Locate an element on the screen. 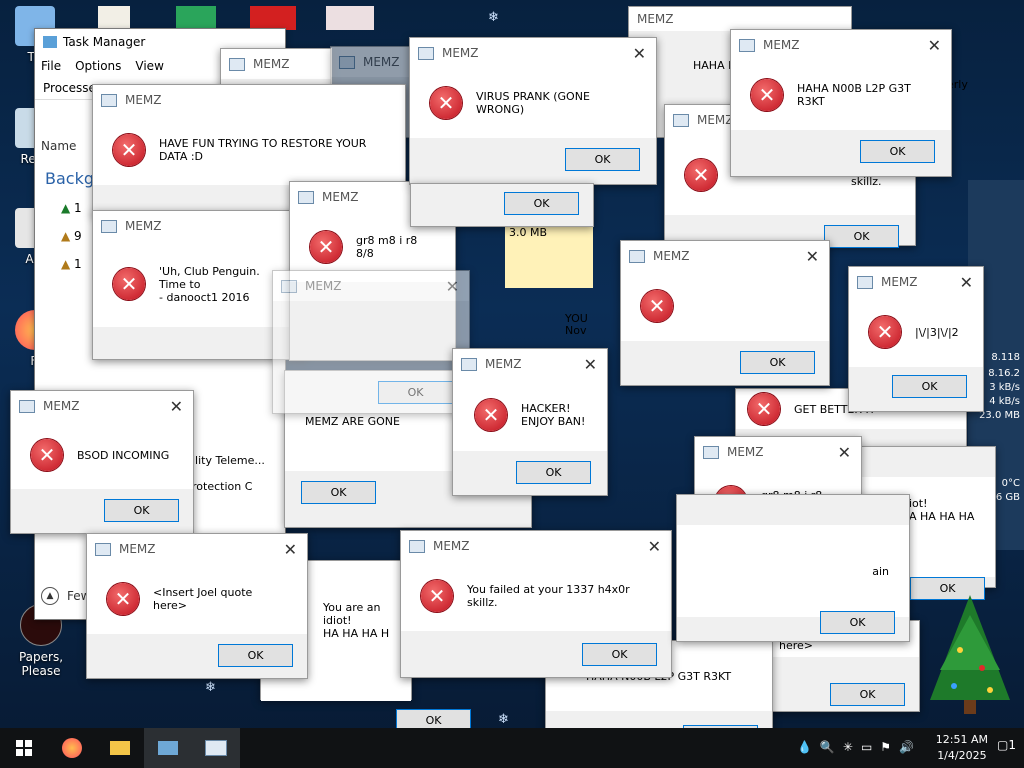  menu-file: File is located at coordinates (51, 66).